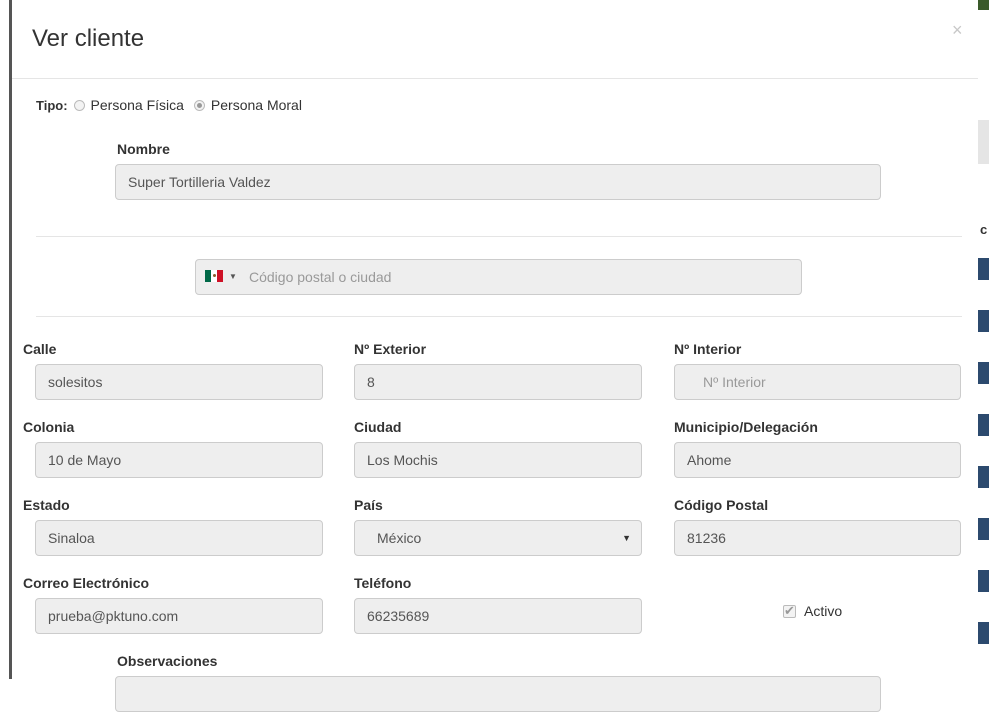  I want to click on activo-checkbox, so click(789, 611).